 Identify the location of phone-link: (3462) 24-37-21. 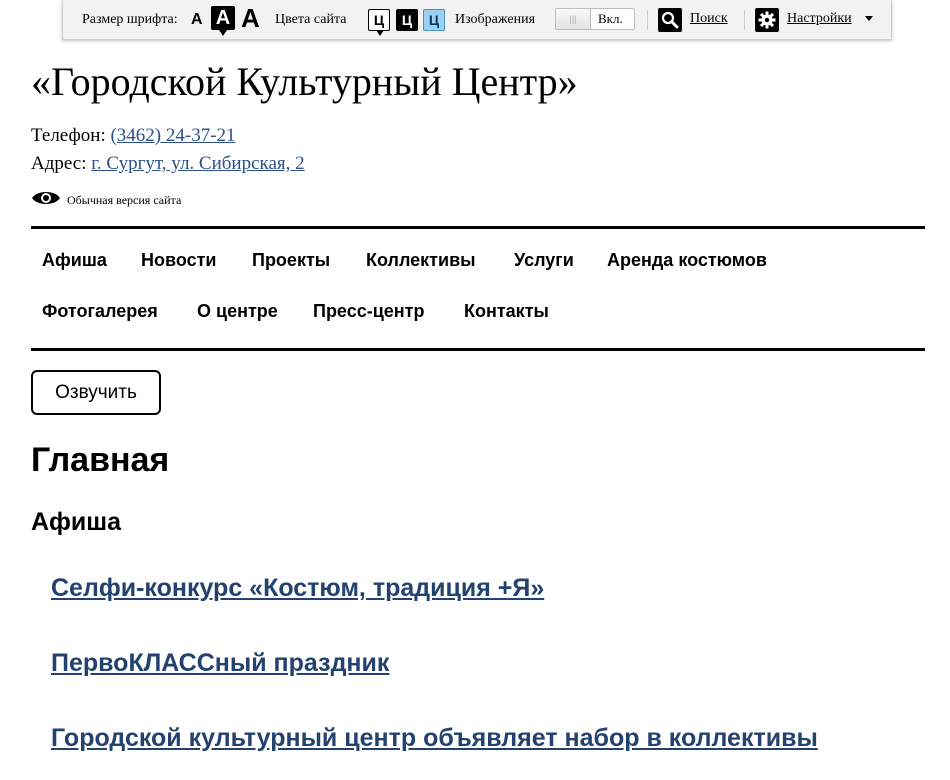
(172, 135).